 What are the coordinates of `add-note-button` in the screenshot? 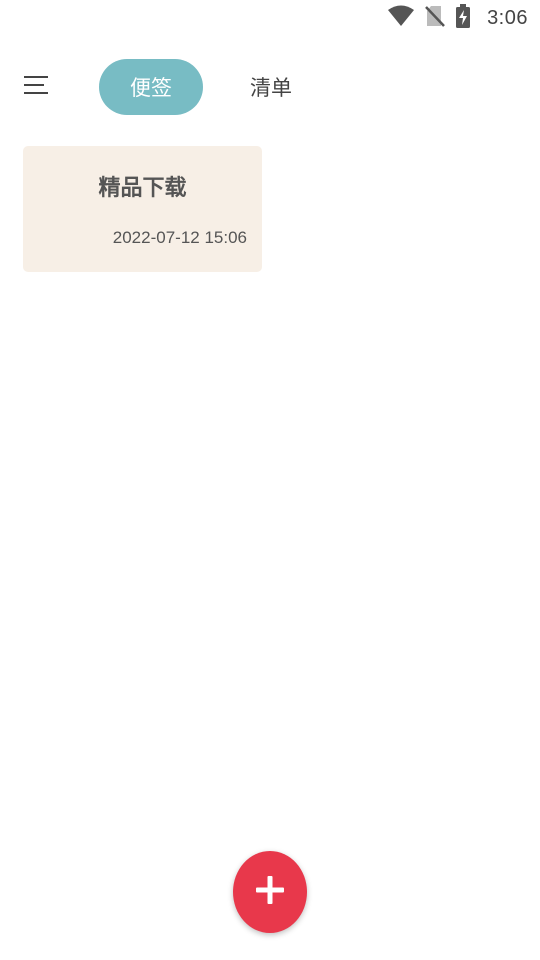 It's located at (270, 892).